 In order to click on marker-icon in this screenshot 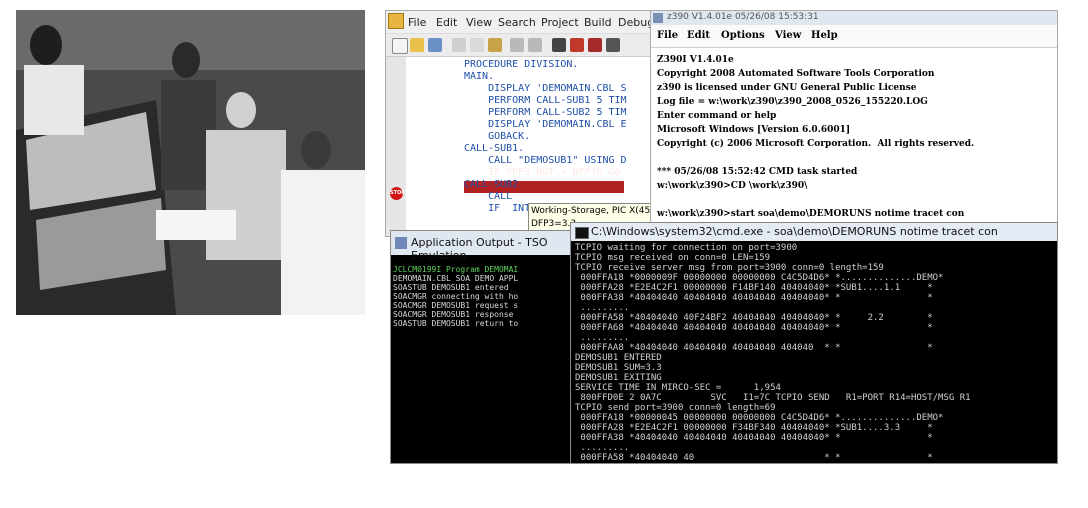, I will do `click(559, 45)`.